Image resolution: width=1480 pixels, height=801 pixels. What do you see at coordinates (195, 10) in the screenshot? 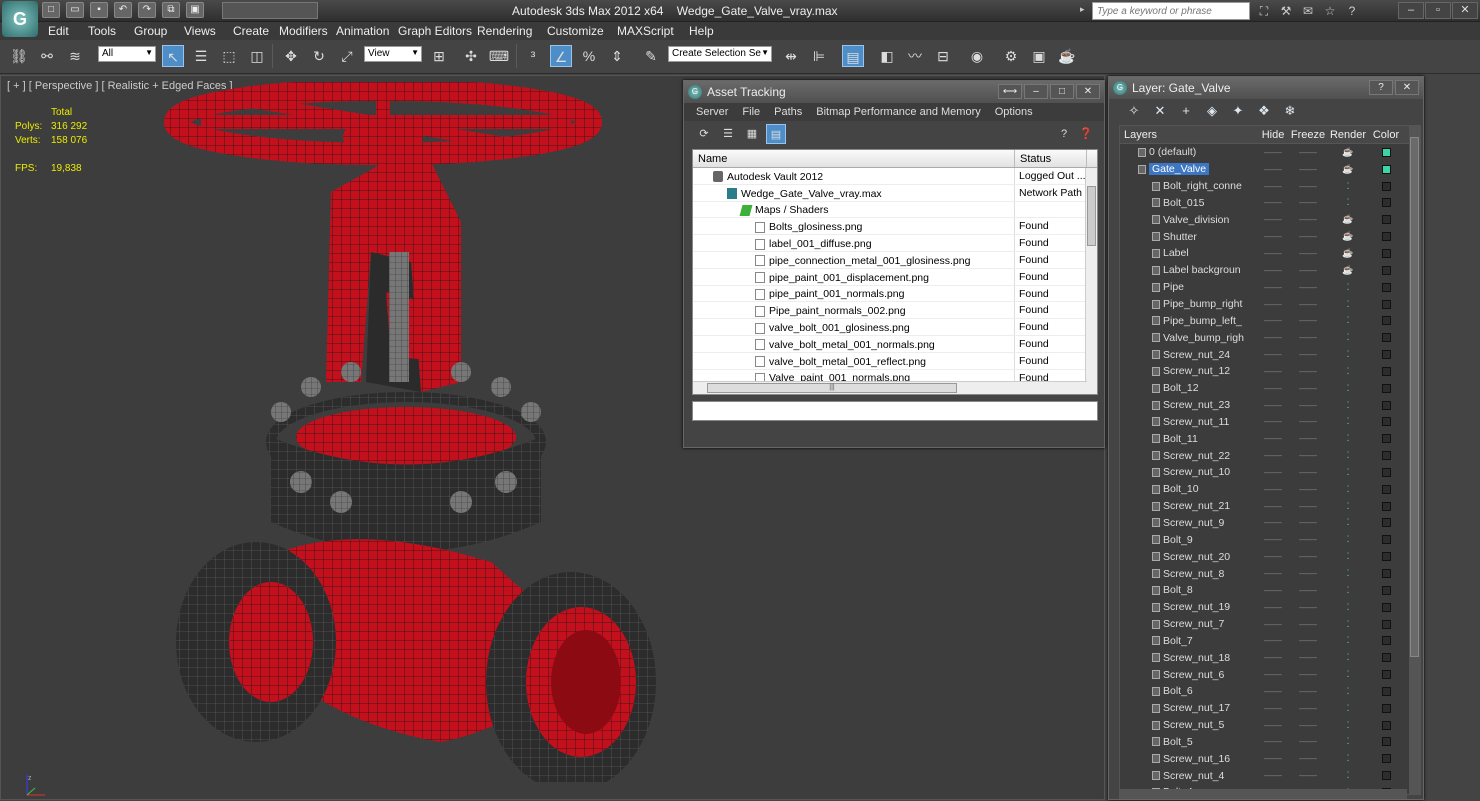
I see `project-folder-icon: ▣` at bounding box center [195, 10].